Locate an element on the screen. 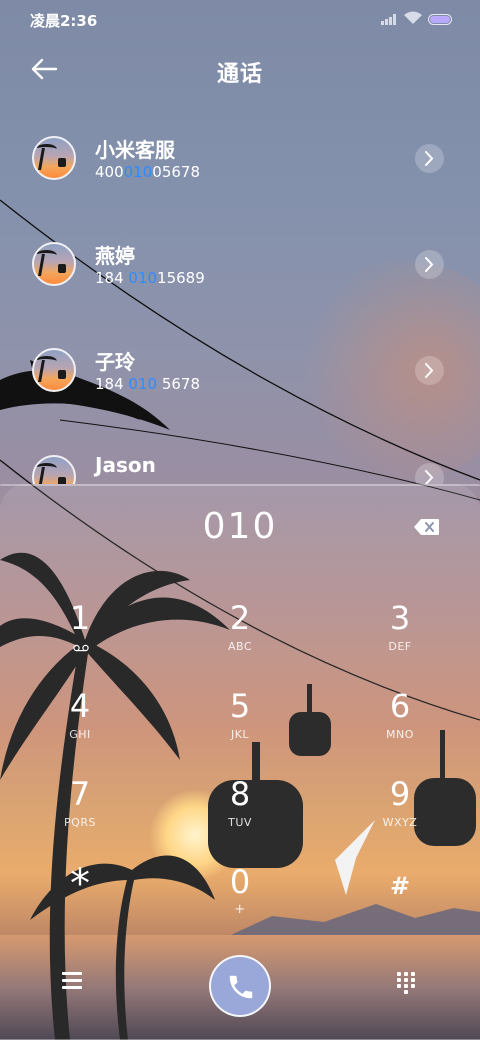  contact-number: 184 010 5678 is located at coordinates (147, 384).